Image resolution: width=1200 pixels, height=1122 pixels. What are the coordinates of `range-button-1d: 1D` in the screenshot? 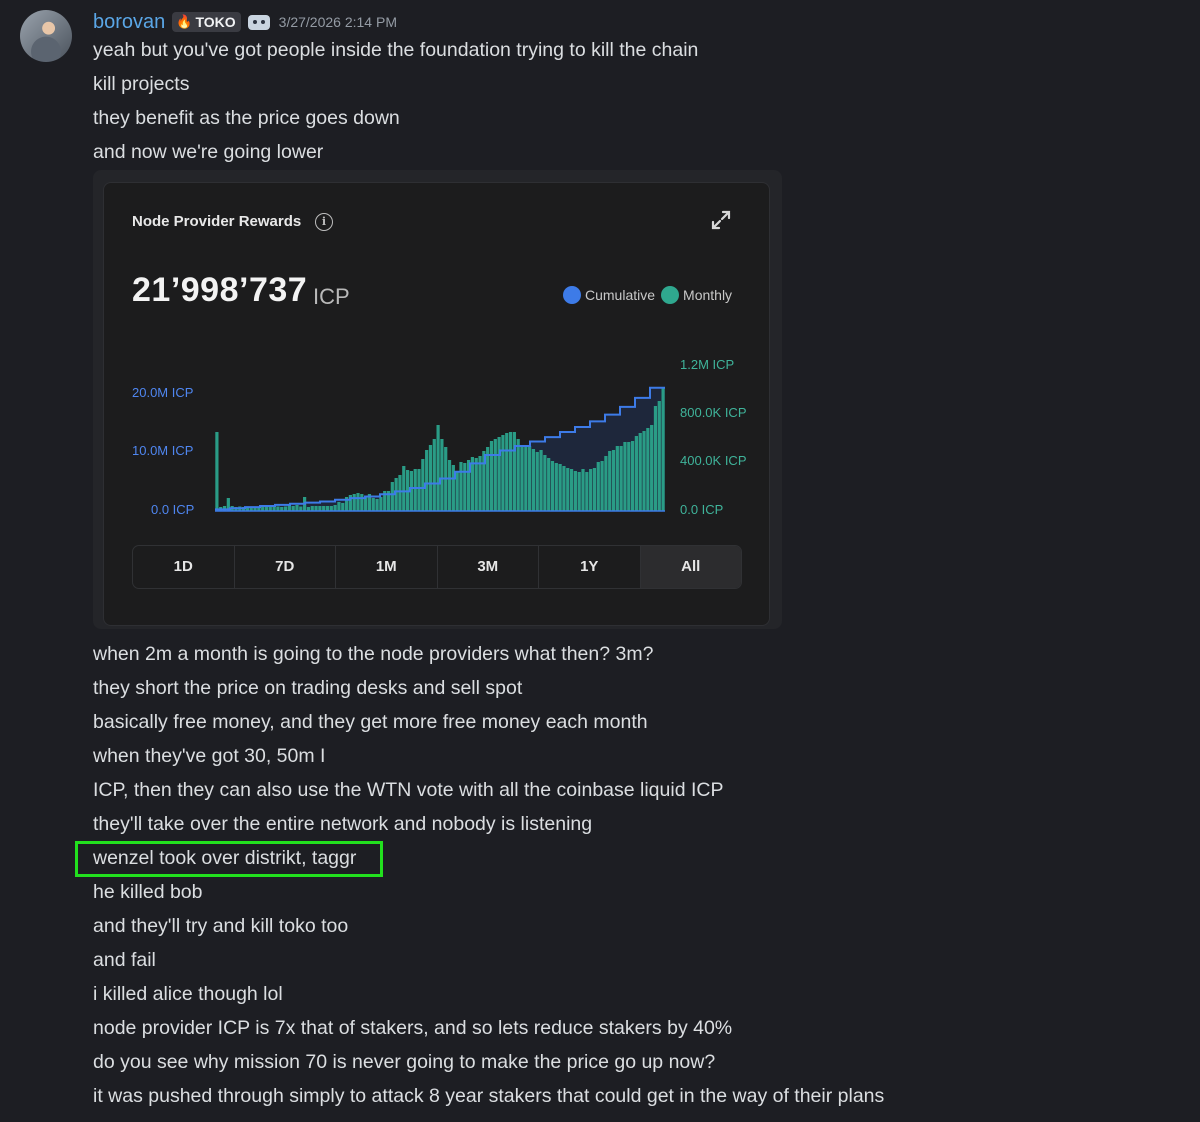 It's located at (184, 567).